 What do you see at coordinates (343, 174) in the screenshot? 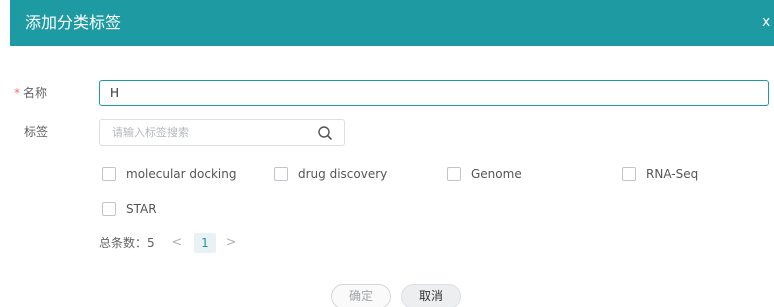
I see `tag-option-label: drug discovery` at bounding box center [343, 174].